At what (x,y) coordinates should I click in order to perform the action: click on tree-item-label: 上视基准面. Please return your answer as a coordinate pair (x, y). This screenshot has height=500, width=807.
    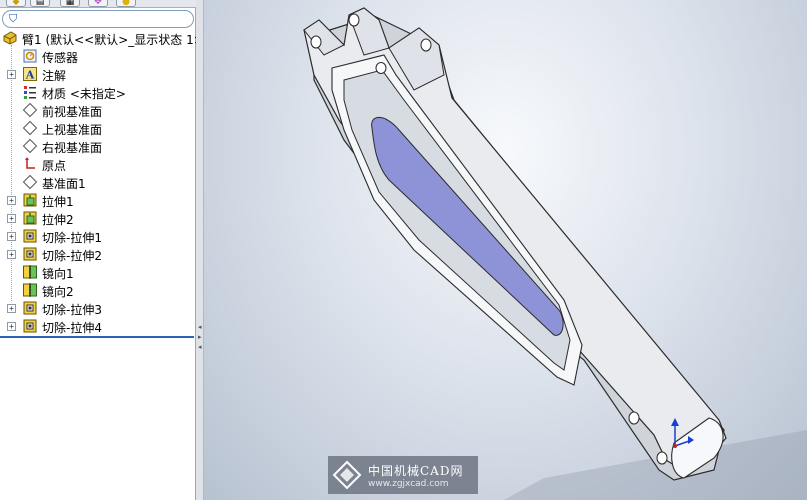
    Looking at the image, I should click on (72, 130).